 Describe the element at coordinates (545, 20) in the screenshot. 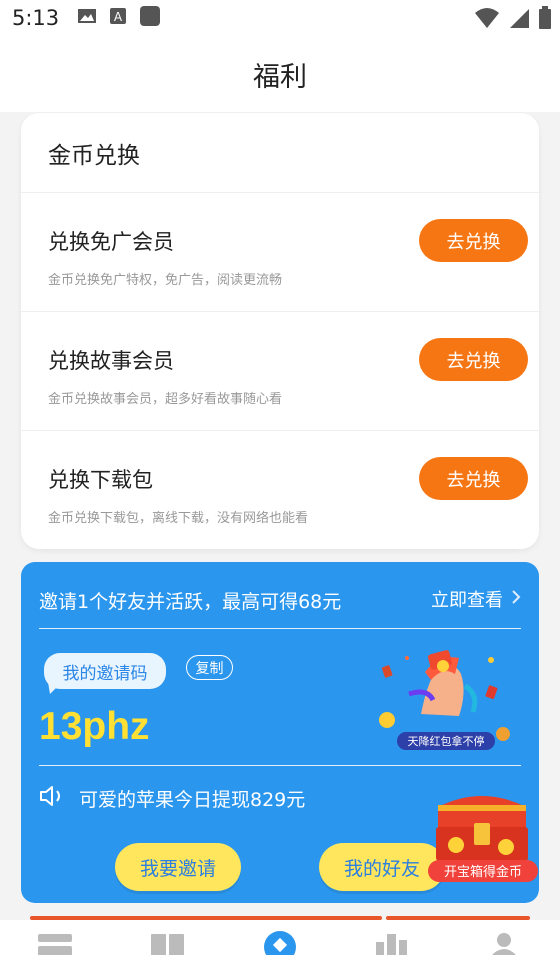

I see `battery-icon` at that location.